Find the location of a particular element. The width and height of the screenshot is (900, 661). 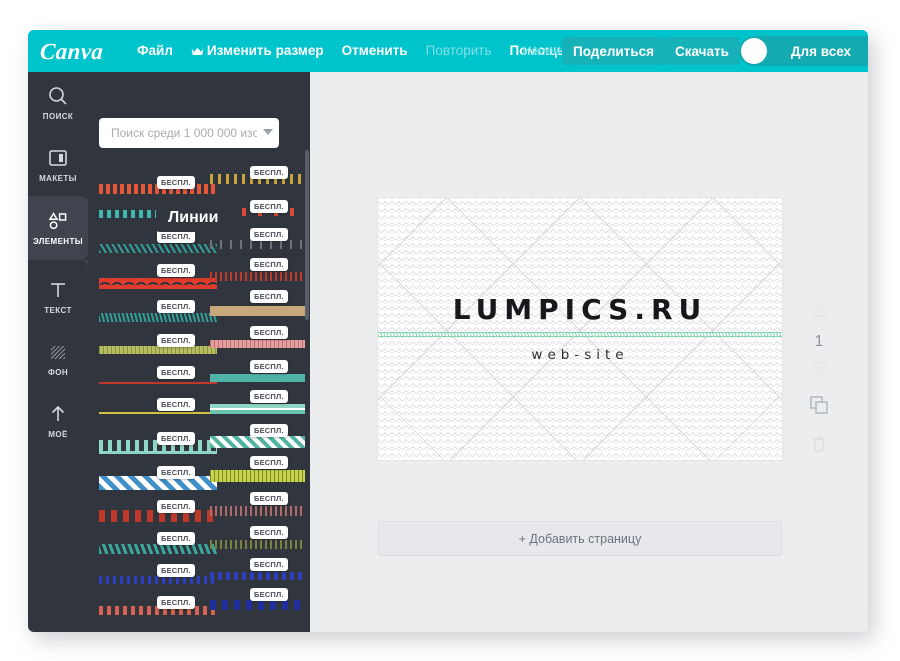

design-title: LUMPICS.RU is located at coordinates (580, 309).